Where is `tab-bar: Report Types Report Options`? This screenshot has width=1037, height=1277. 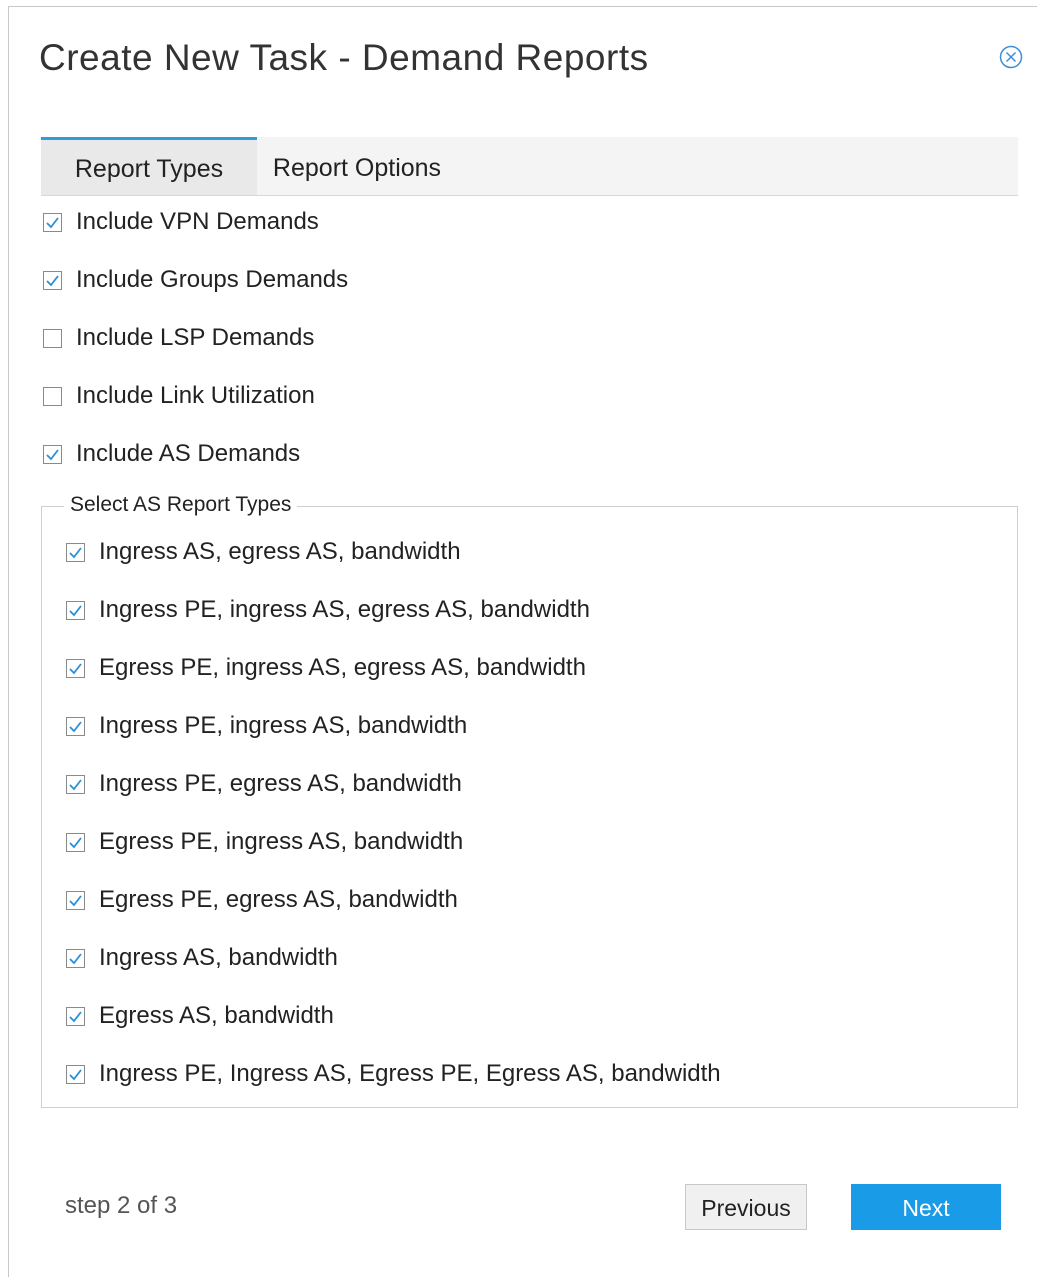 tab-bar: Report Types Report Options is located at coordinates (529, 166).